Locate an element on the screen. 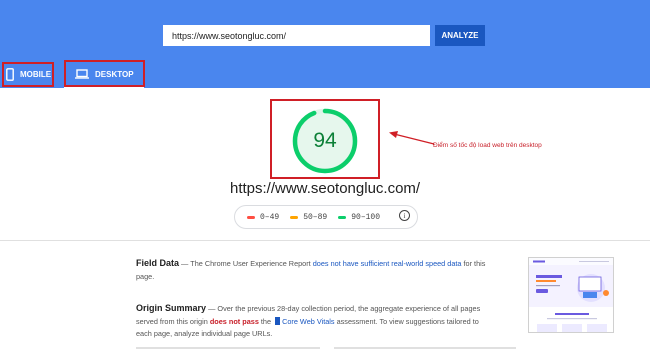  legend-item-average: 50–89 is located at coordinates (308, 217).